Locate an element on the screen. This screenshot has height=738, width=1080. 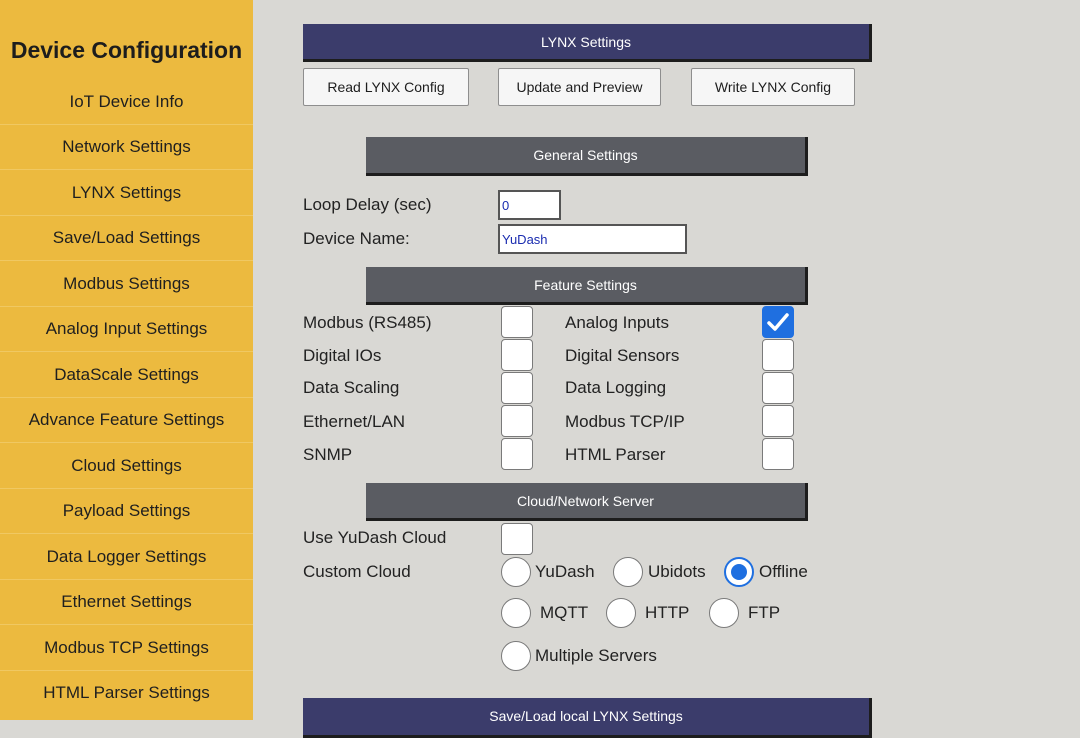
sidebar-item-analog-input-settings: Analog Input Settings is located at coordinates (126, 329).